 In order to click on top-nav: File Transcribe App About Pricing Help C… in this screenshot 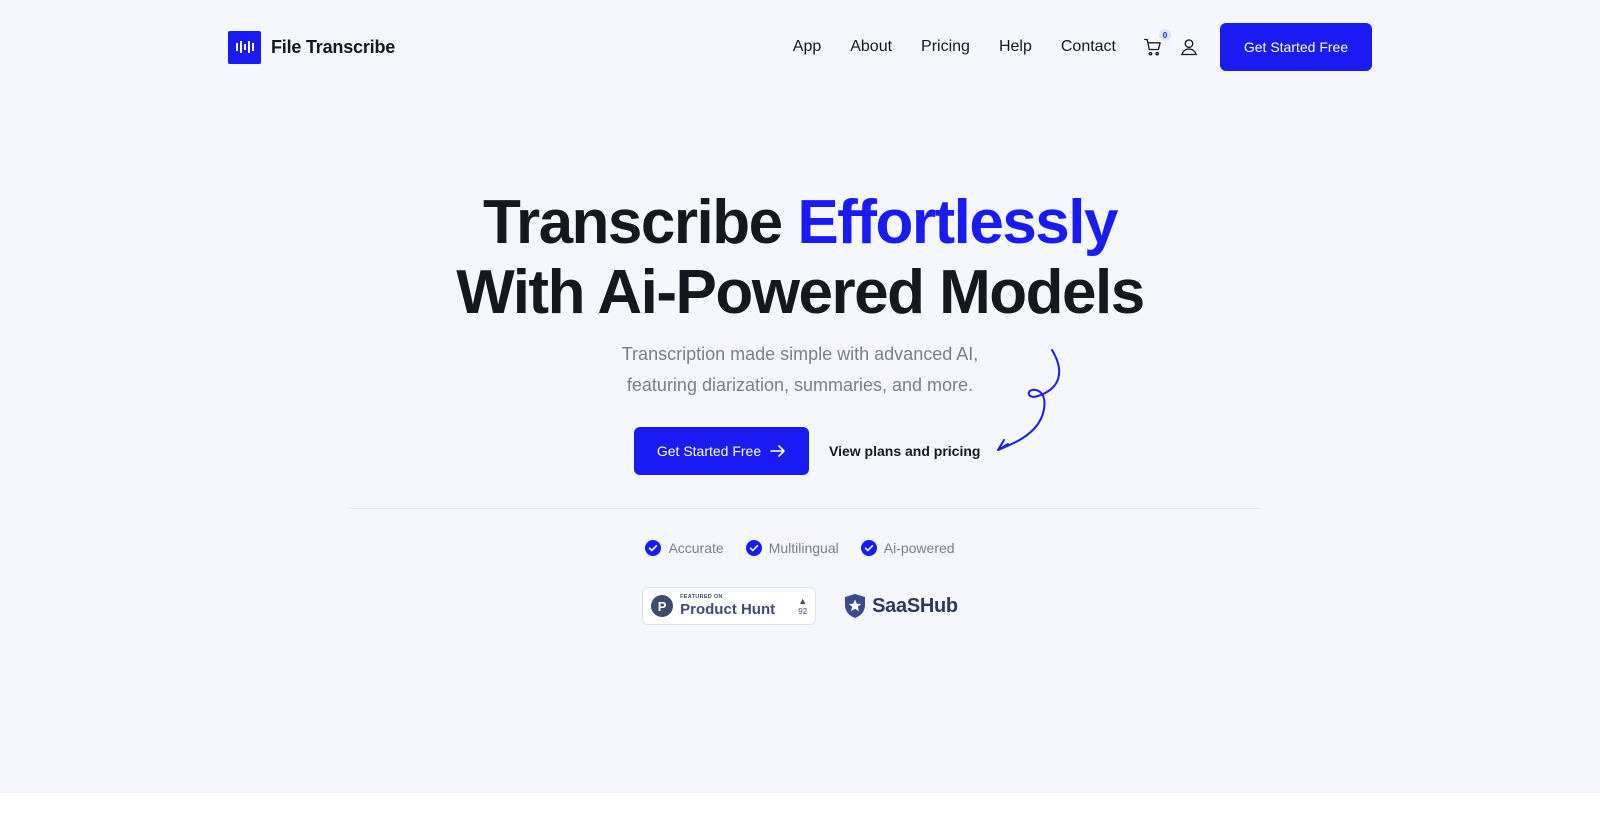, I will do `click(800, 47)`.